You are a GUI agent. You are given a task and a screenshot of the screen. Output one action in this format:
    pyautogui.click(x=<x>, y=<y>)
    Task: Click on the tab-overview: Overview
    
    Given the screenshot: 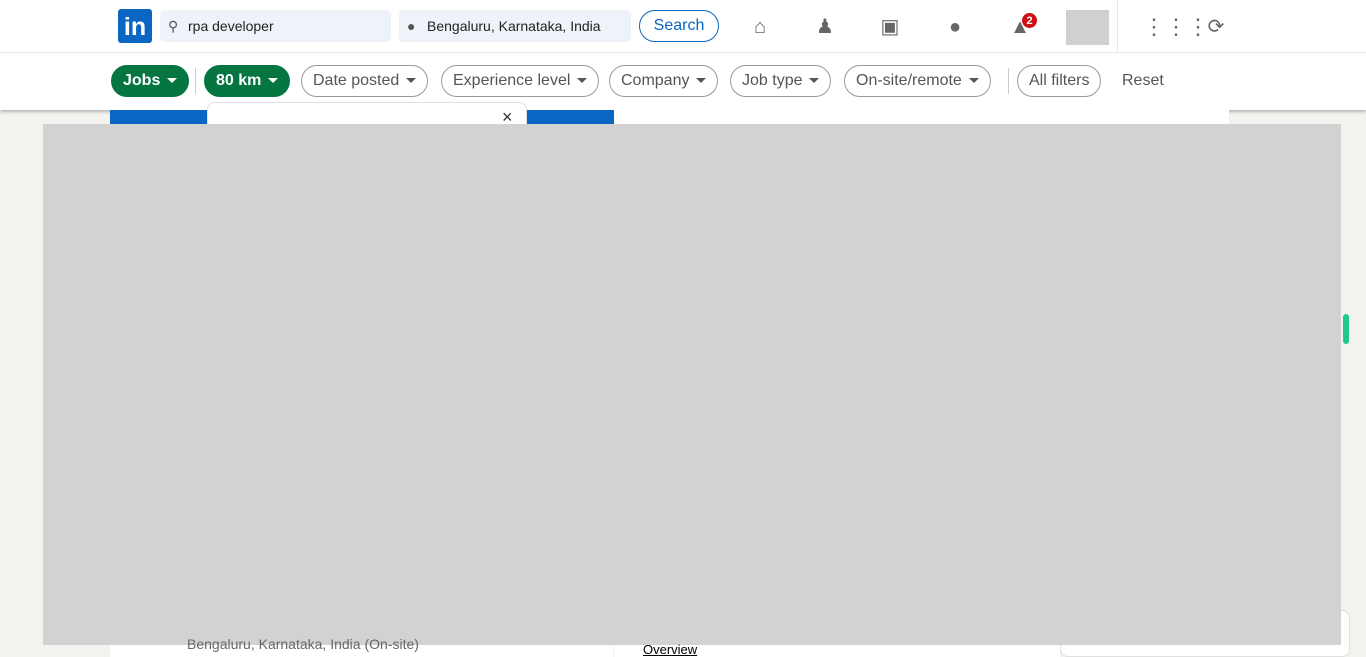 What is the action you would take?
    pyautogui.click(x=670, y=649)
    